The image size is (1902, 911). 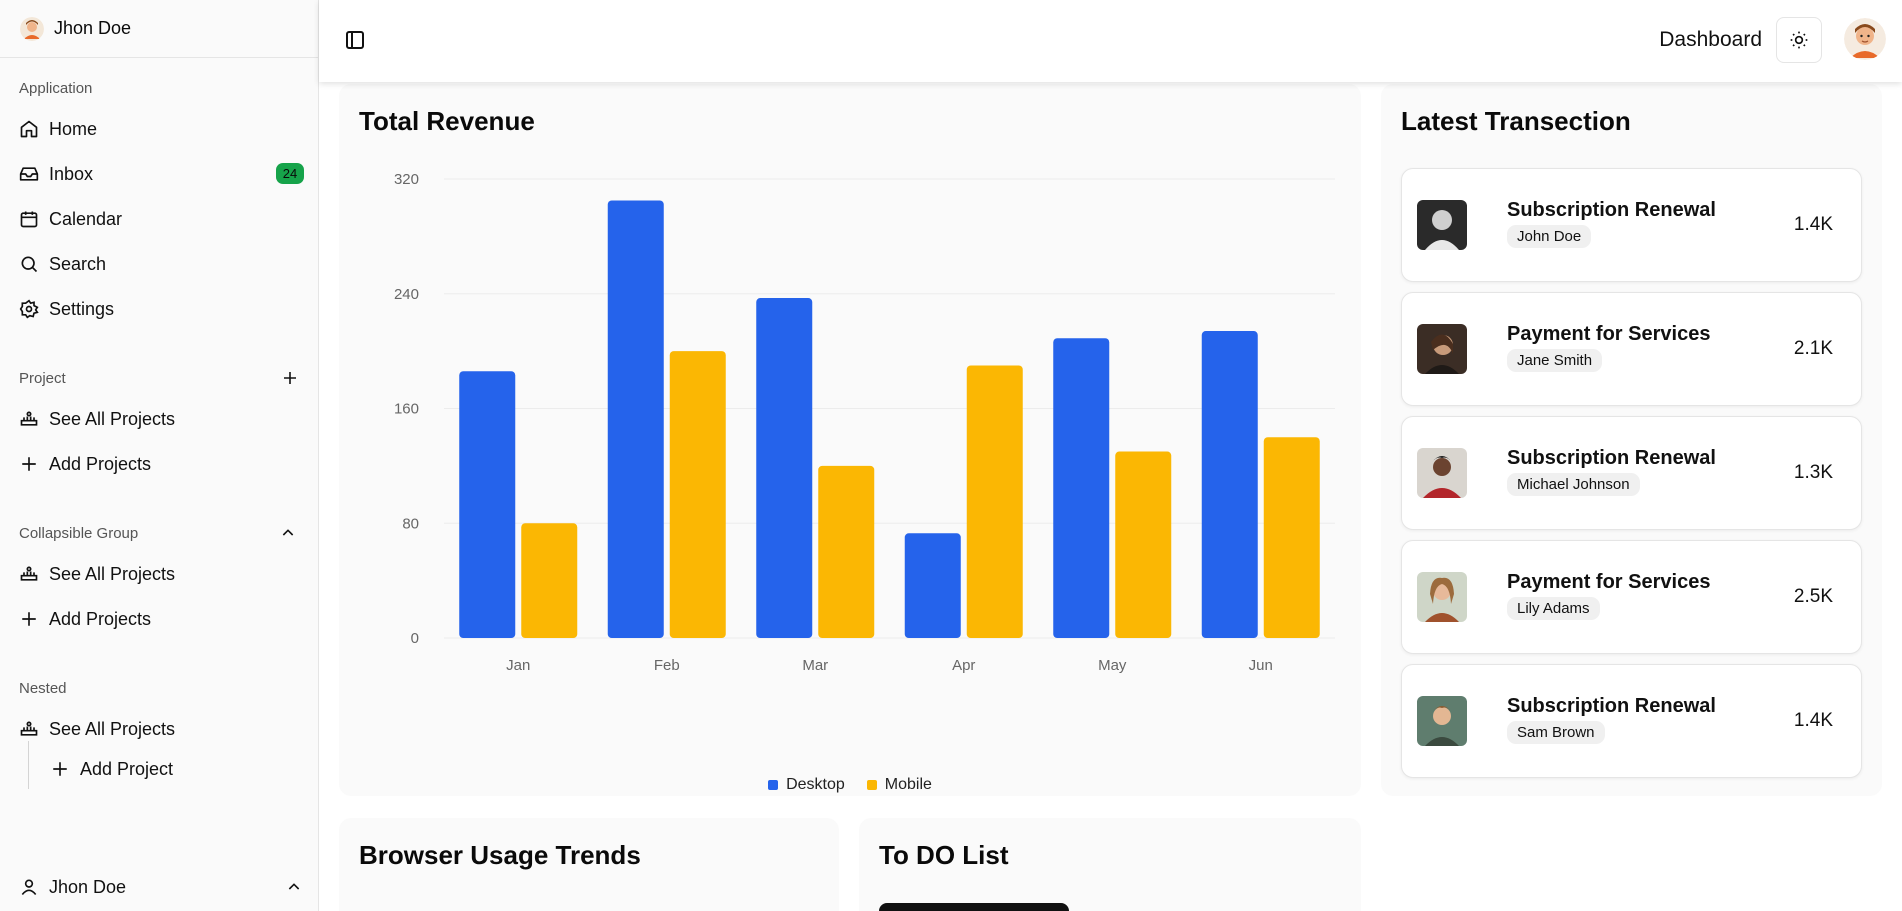 I want to click on group-label-collapsible: Collapsible Group, so click(x=79, y=533).